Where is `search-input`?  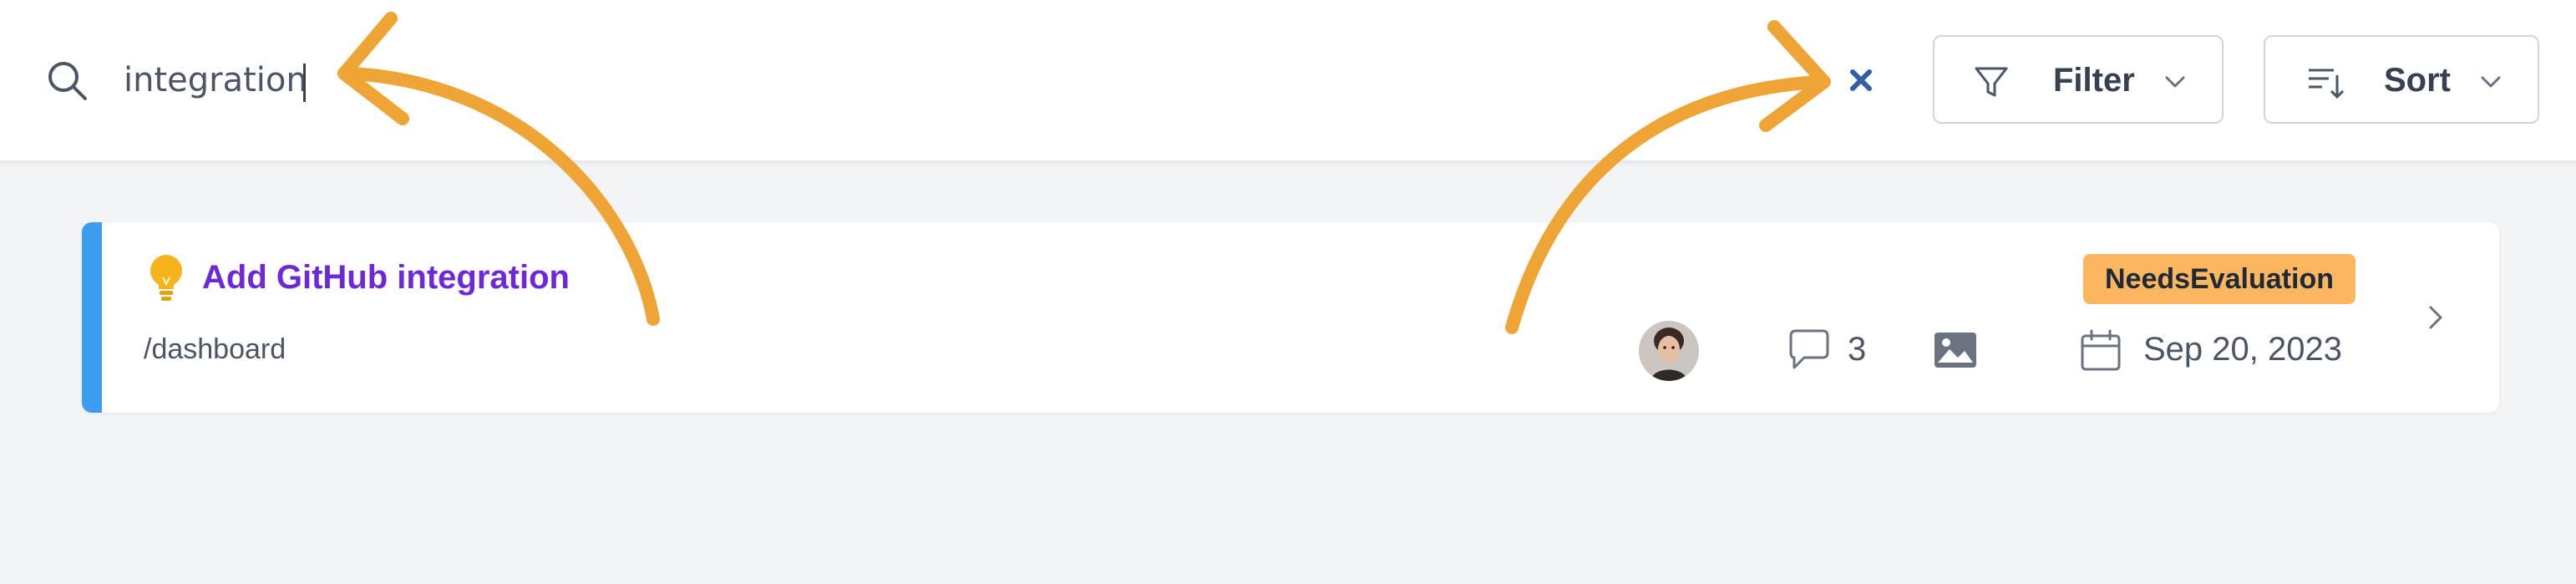
search-input is located at coordinates (625, 80).